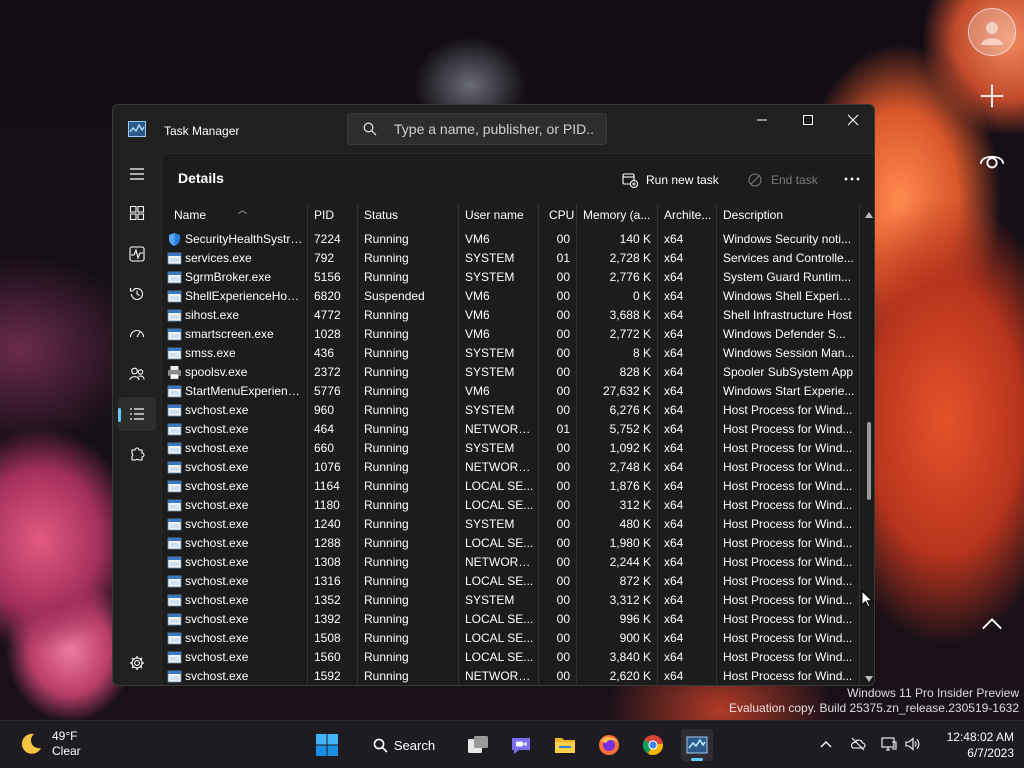  I want to click on network-icon, so click(889, 744).